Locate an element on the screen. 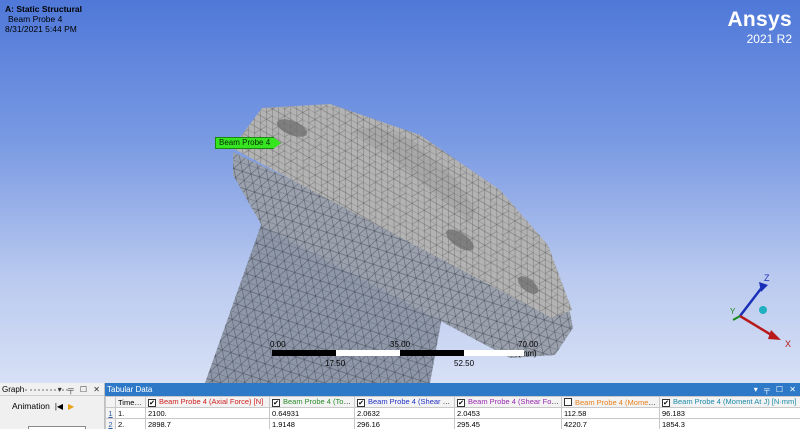 This screenshot has height=429, width=800. animation-toolbar: Animation |◀ ▶ is located at coordinates (52, 406).